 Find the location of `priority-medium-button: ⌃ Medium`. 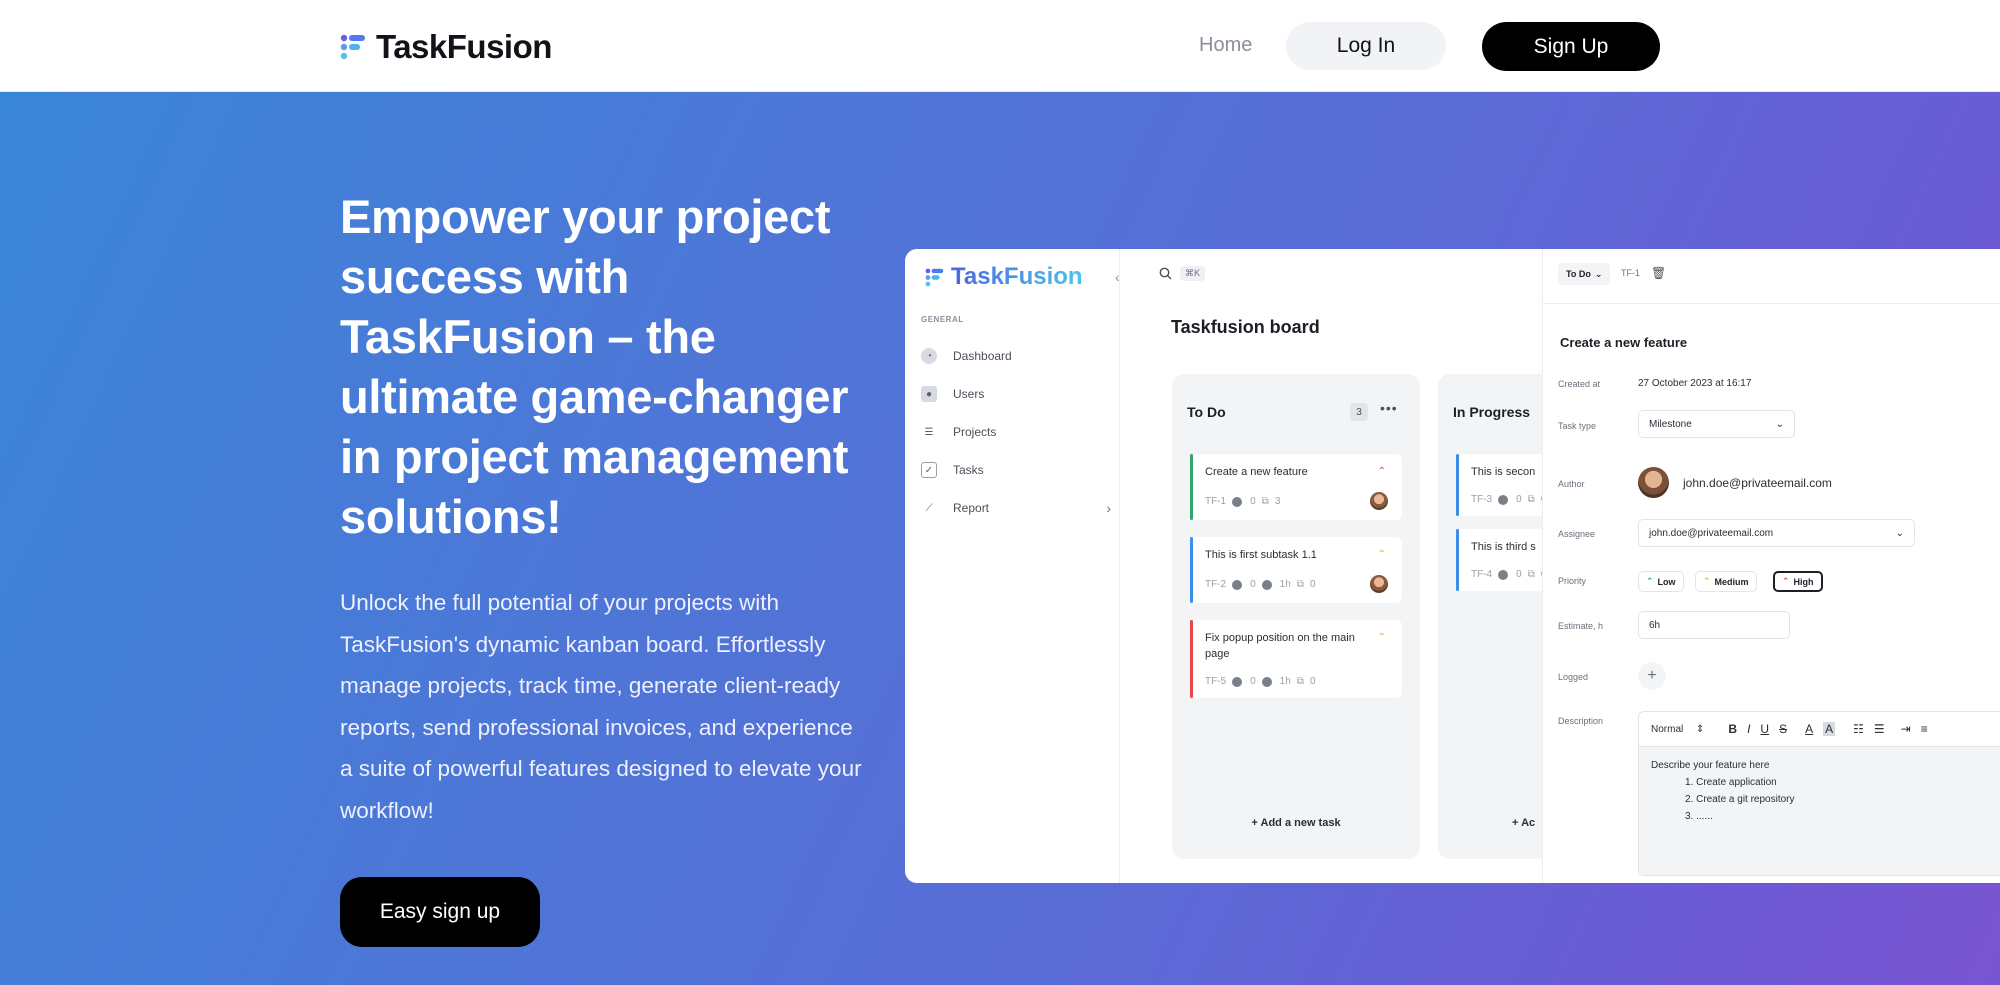

priority-medium-button: ⌃ Medium is located at coordinates (1726, 581).